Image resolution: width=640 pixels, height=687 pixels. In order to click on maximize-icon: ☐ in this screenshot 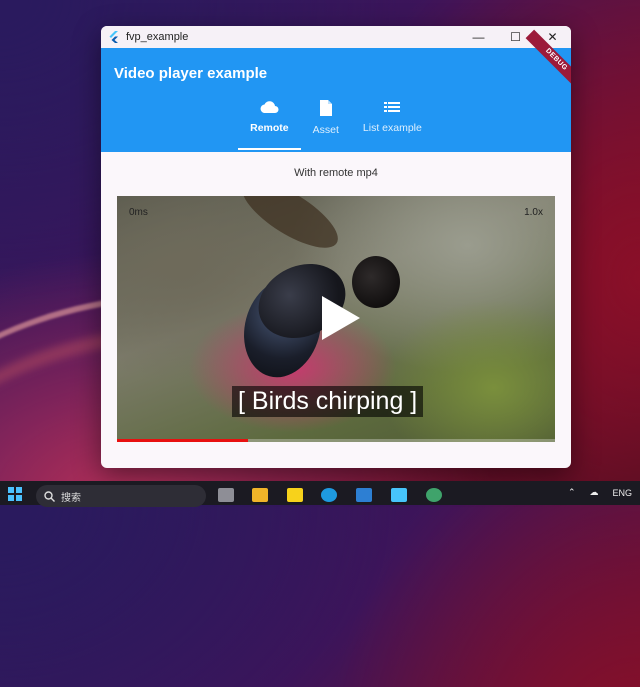, I will do `click(515, 37)`.